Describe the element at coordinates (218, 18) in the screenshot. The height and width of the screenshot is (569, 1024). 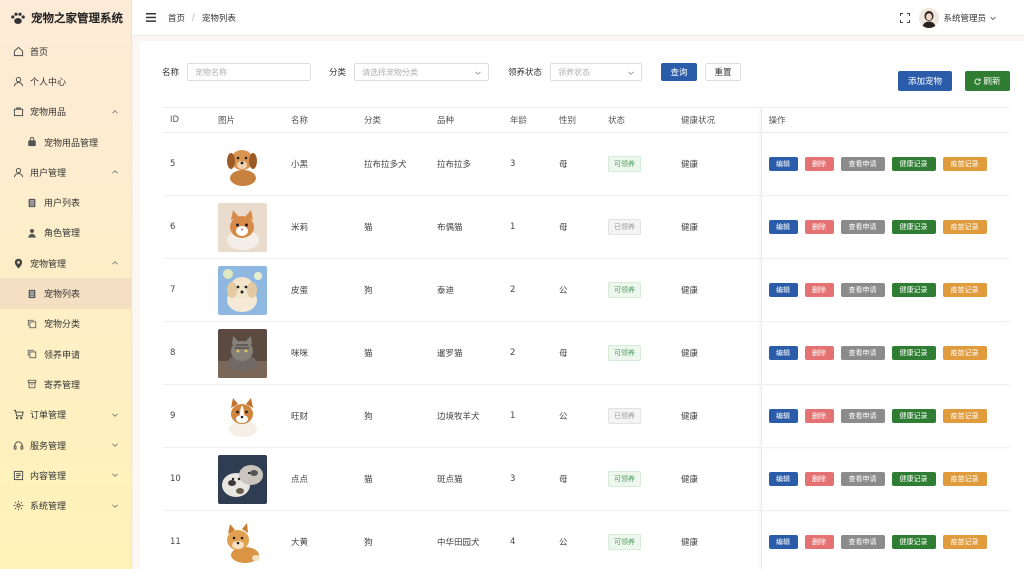
I see `breadcrumb-current: 宠物列表` at that location.